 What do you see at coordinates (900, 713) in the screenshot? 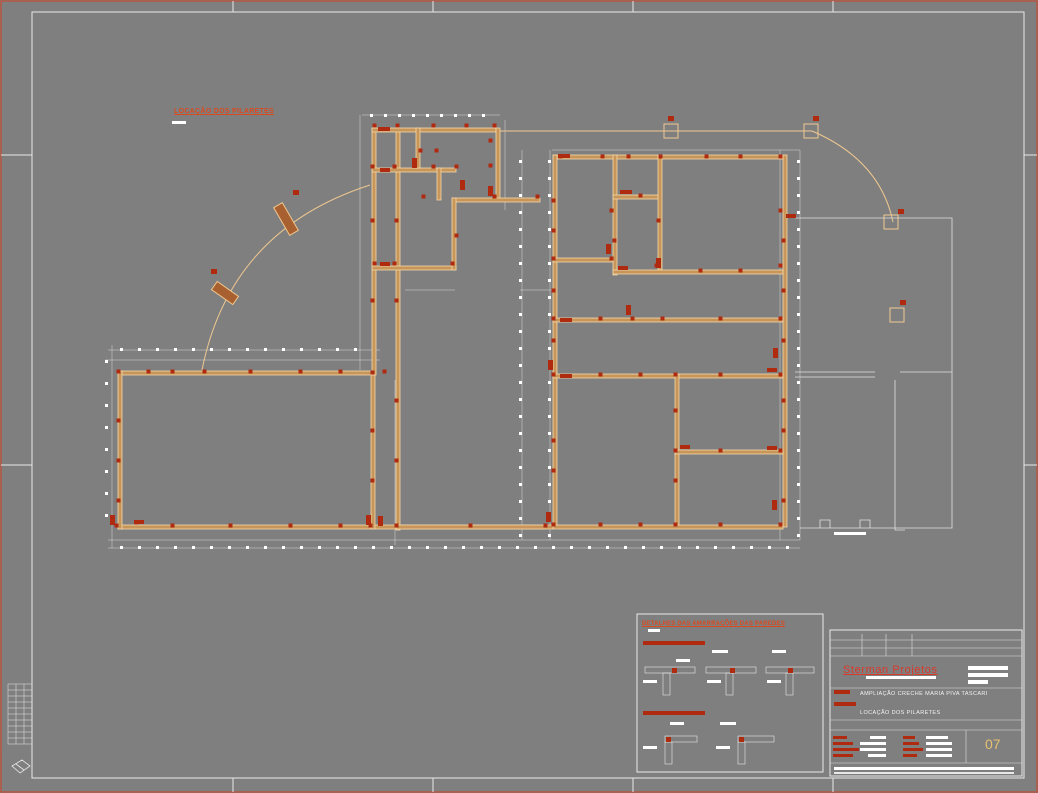
I see `drawing-name: LOCAÇÃO DOS PILARETES` at bounding box center [900, 713].